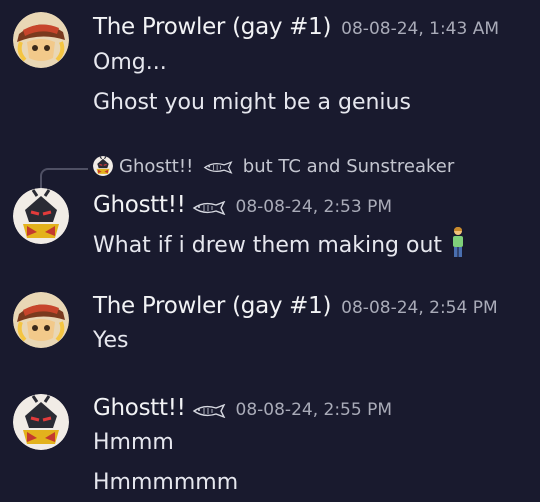 This screenshot has height=502, width=540. What do you see at coordinates (314, 410) in the screenshot?
I see `timestamp: 08-08-24, 2:55 PM` at bounding box center [314, 410].